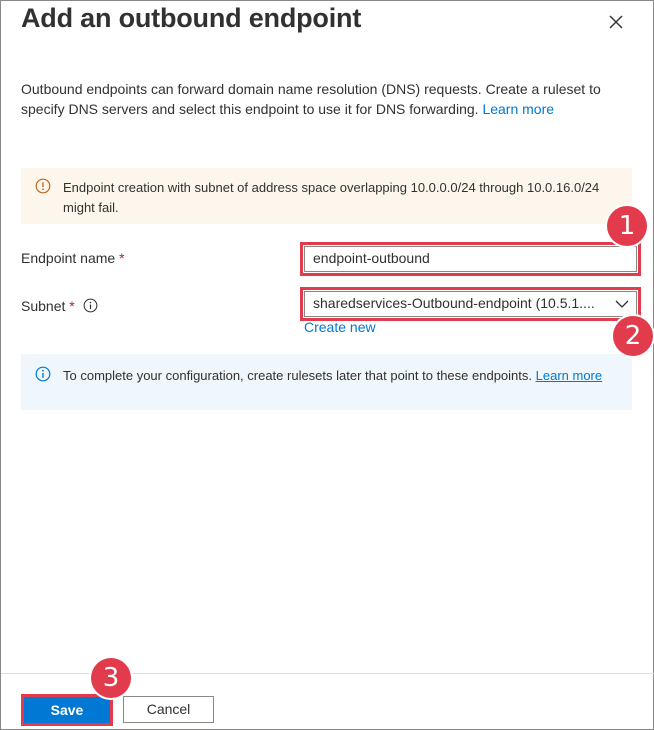 This screenshot has width=654, height=730. I want to click on endpoint-name-input: endpoint-outbound, so click(470, 259).